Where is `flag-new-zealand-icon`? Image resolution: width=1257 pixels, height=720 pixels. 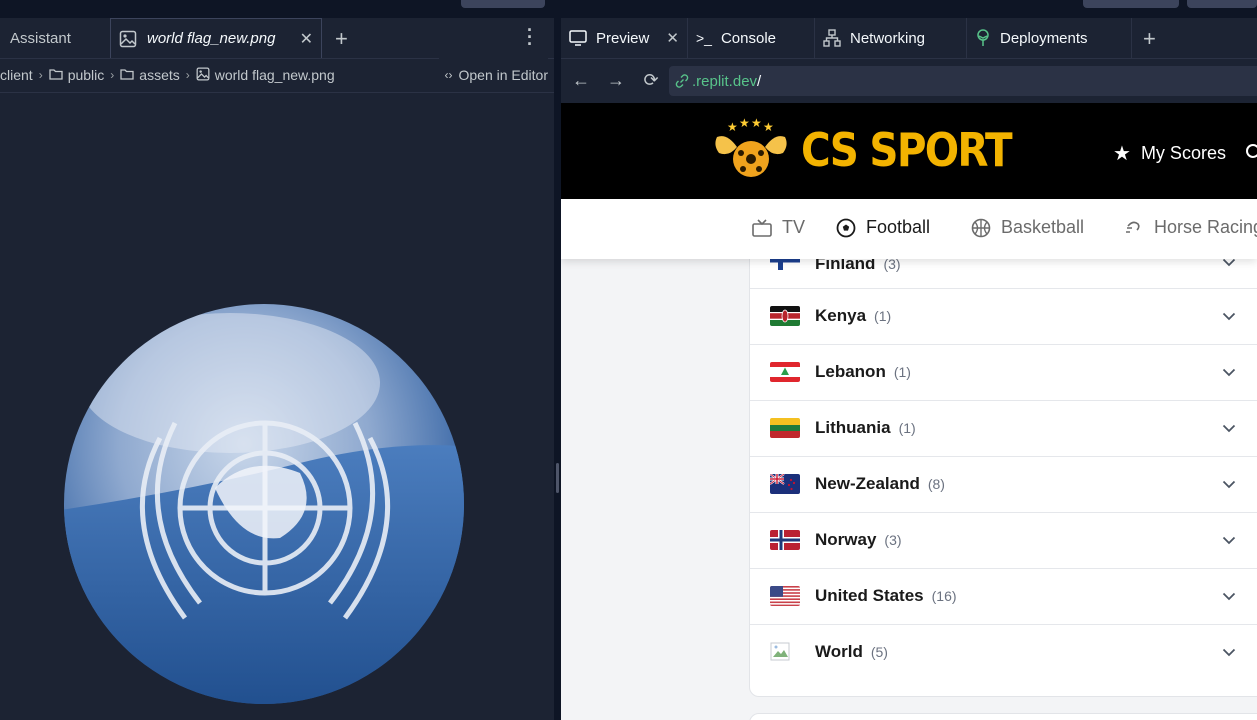
flag-new-zealand-icon is located at coordinates (785, 484).